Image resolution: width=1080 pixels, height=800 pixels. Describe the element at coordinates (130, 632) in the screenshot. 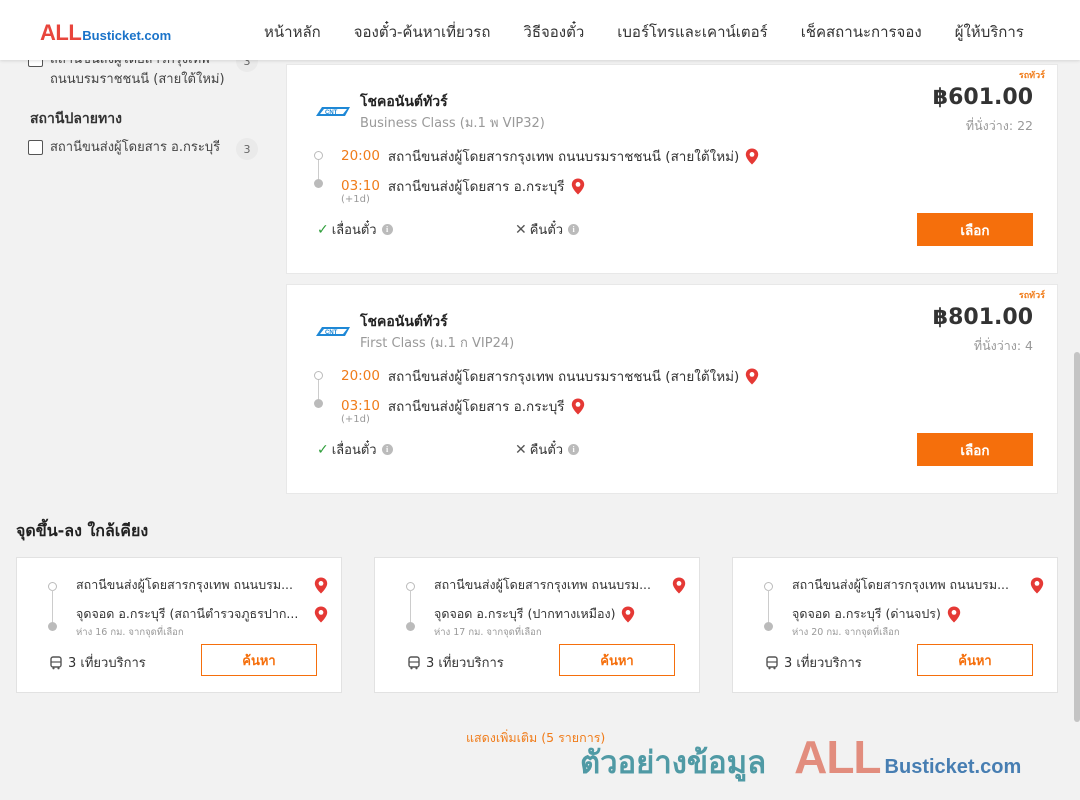

I see `nearby-distance: ห่าง 16 กม. จากจุดที่เลือก` at that location.